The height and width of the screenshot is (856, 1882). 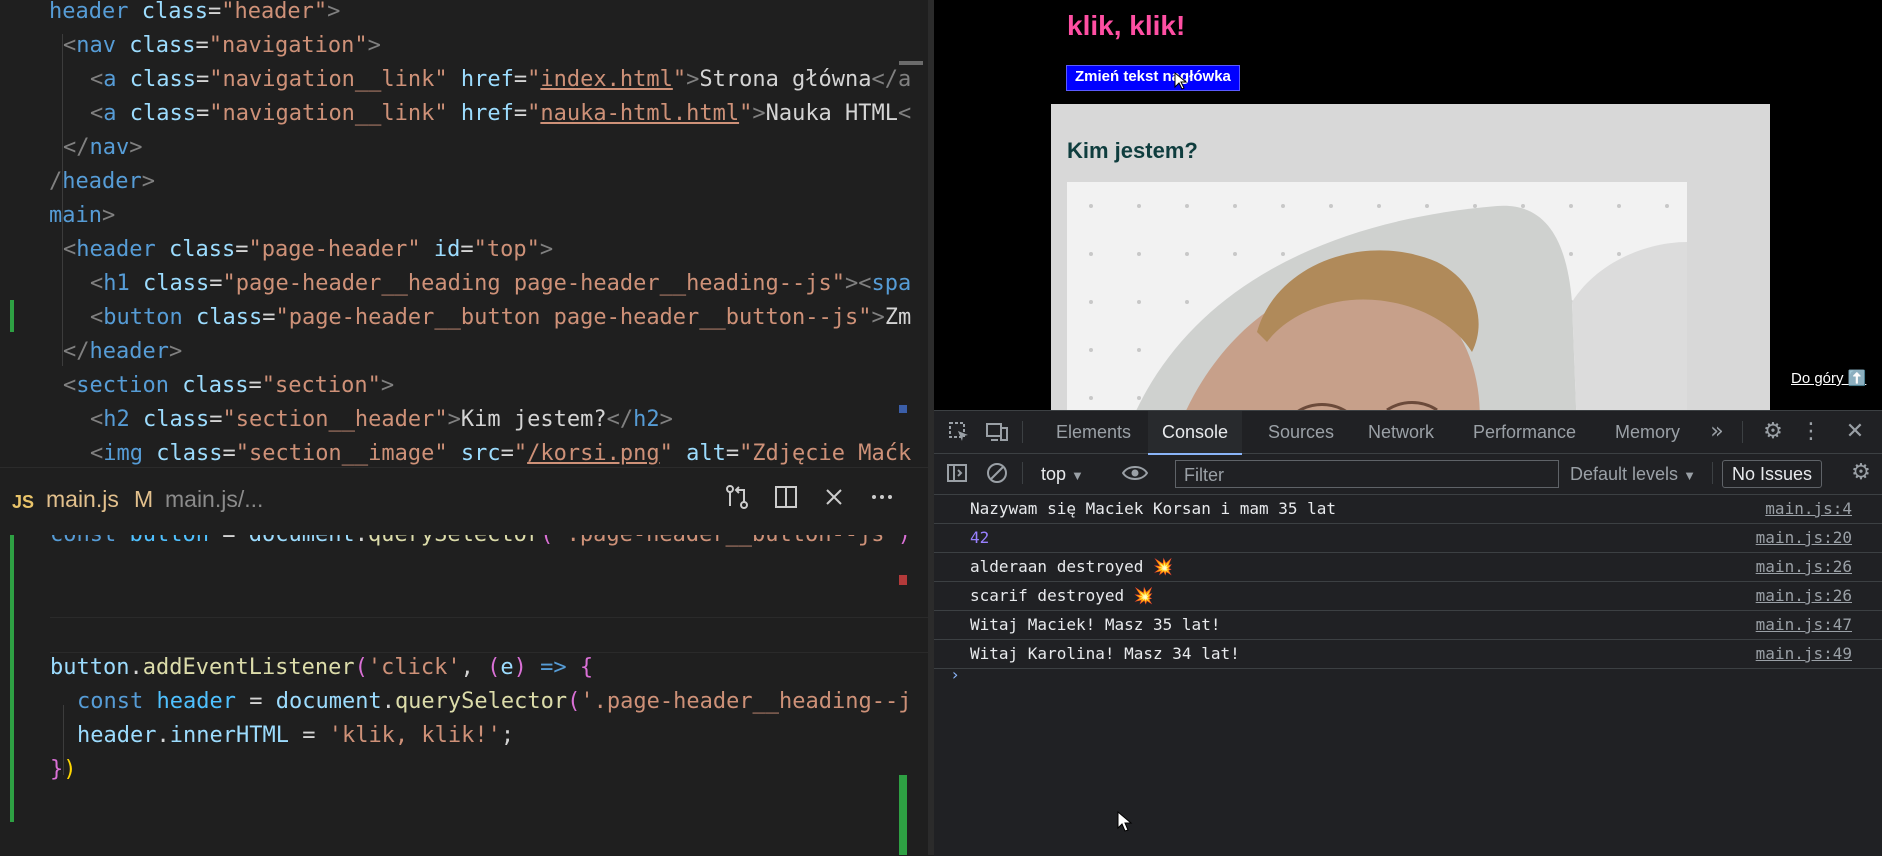 I want to click on console-message-source: main.js:4, so click(x=1808, y=509).